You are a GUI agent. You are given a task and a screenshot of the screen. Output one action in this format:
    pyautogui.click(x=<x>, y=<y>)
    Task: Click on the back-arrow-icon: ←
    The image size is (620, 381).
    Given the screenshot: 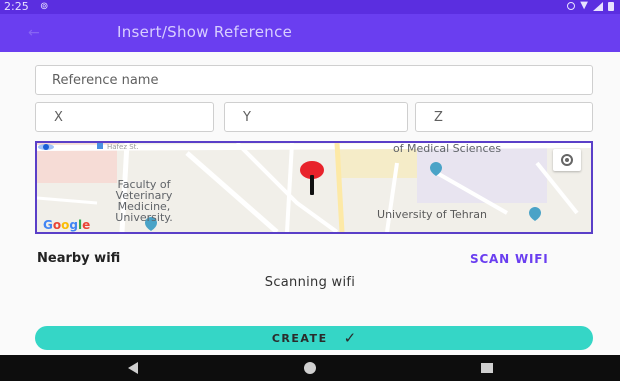 What is the action you would take?
    pyautogui.click(x=39, y=33)
    